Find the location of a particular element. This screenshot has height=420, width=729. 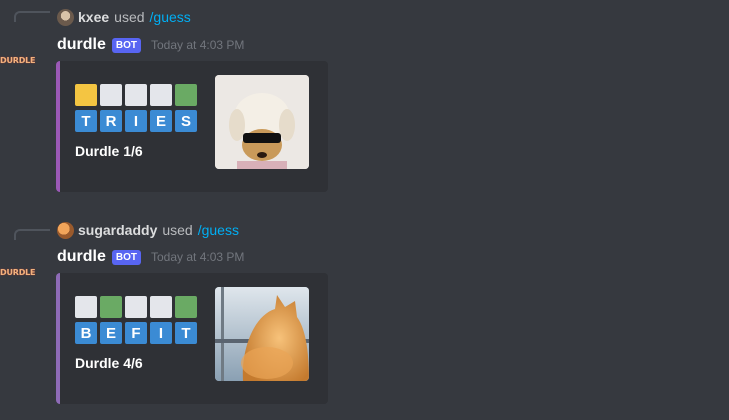

reply-context: kxee used /guess is located at coordinates (124, 17).